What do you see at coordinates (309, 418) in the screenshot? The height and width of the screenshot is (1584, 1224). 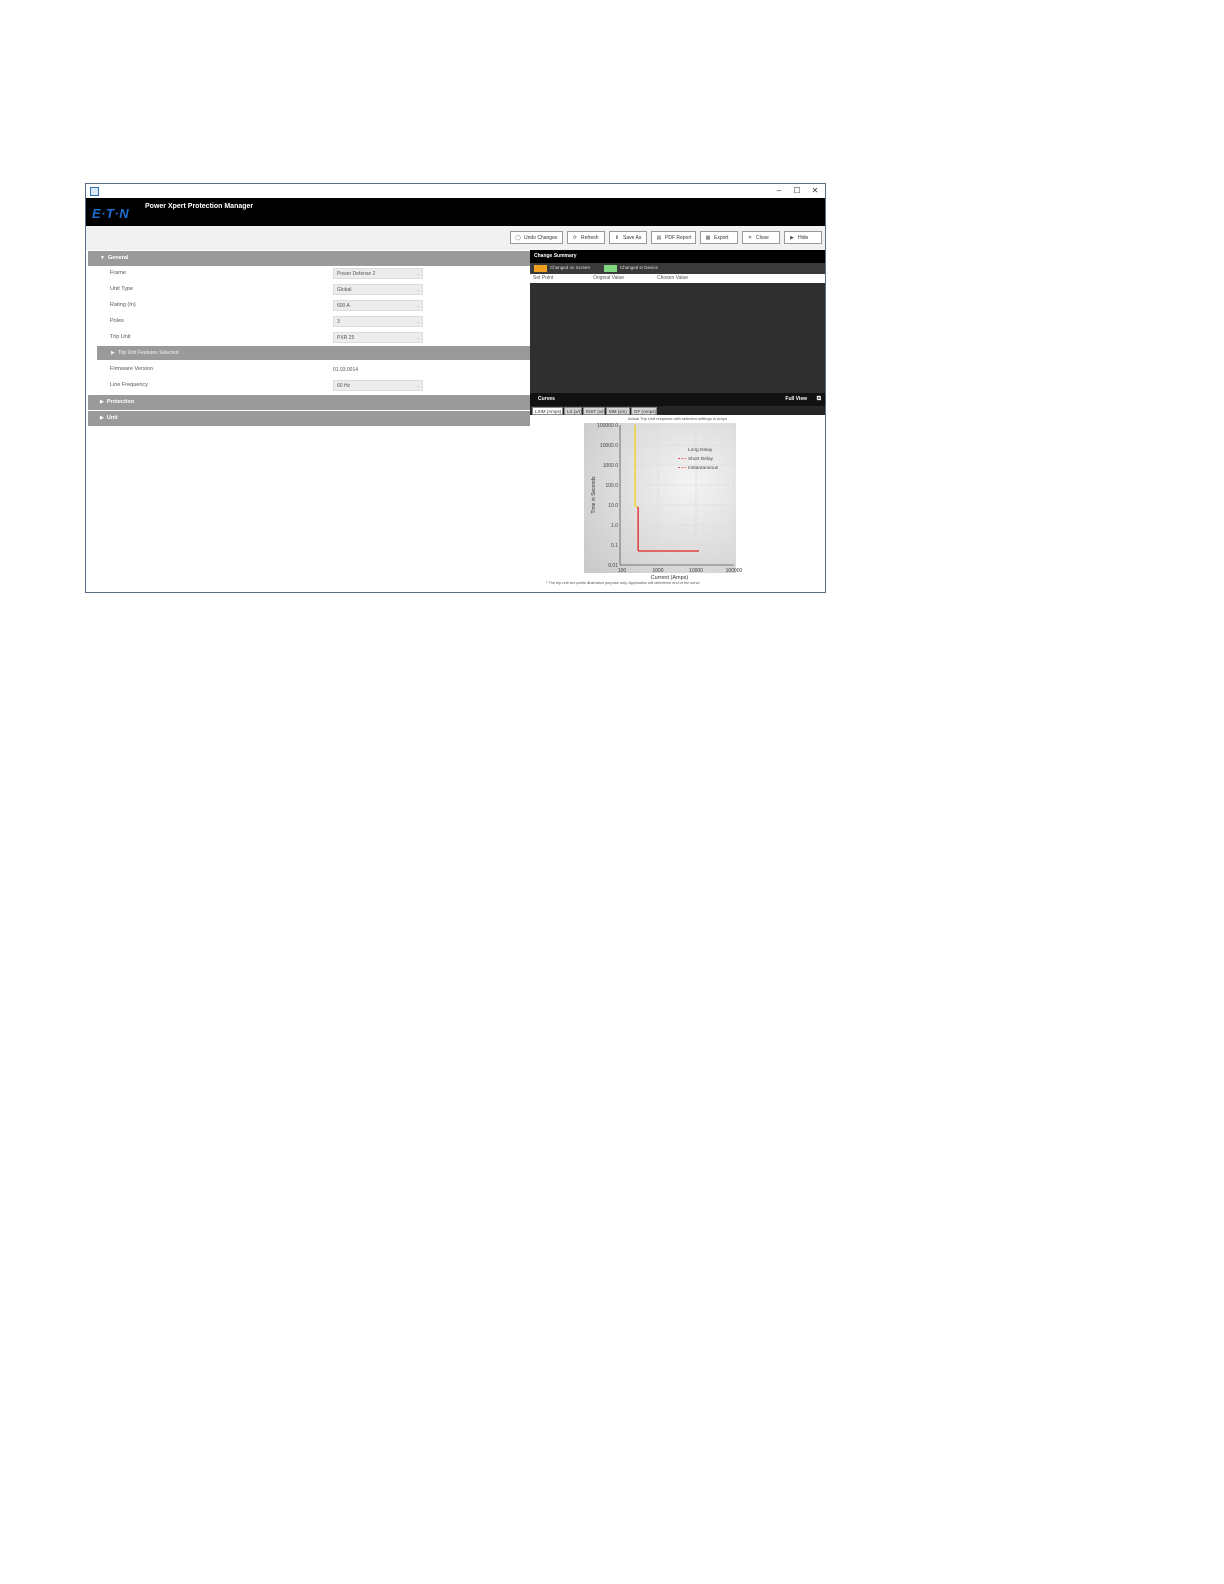 I see `section-unit-header: ▶ Unit` at bounding box center [309, 418].